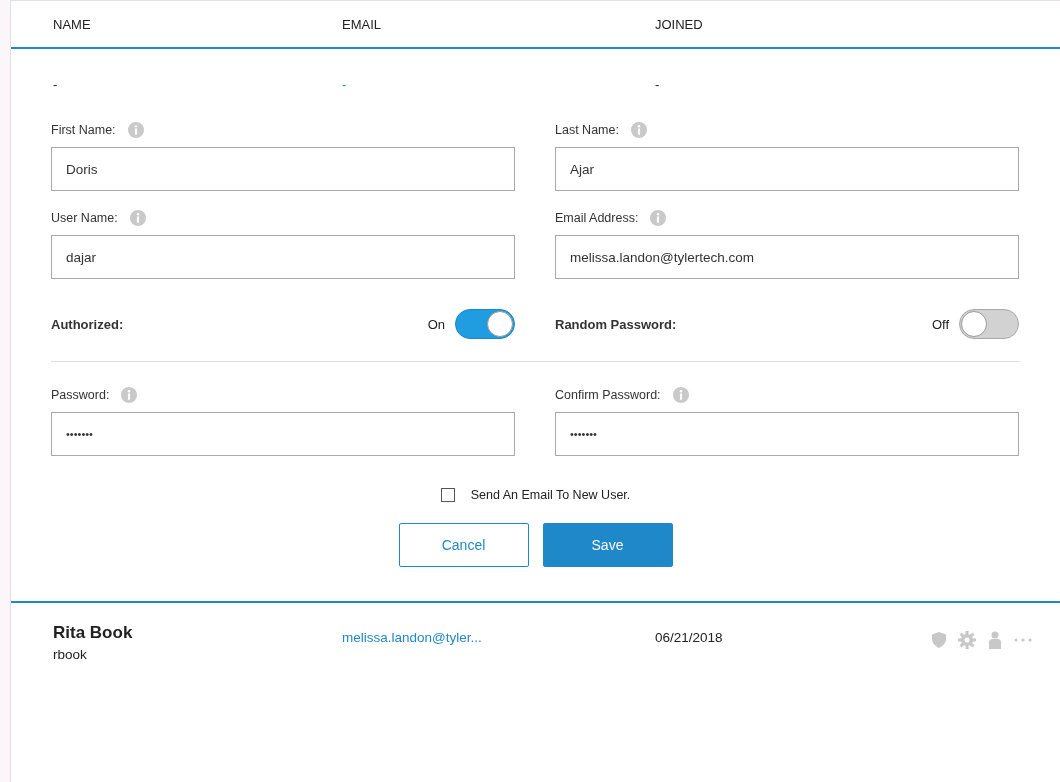 This screenshot has height=782, width=1060. I want to click on user-name: Rita Book, so click(93, 632).